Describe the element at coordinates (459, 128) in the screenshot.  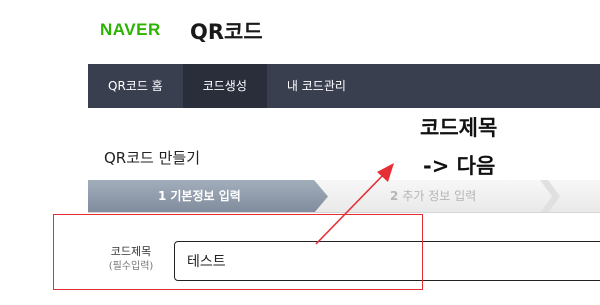
I see `annotation-line-1: 코드제목` at that location.